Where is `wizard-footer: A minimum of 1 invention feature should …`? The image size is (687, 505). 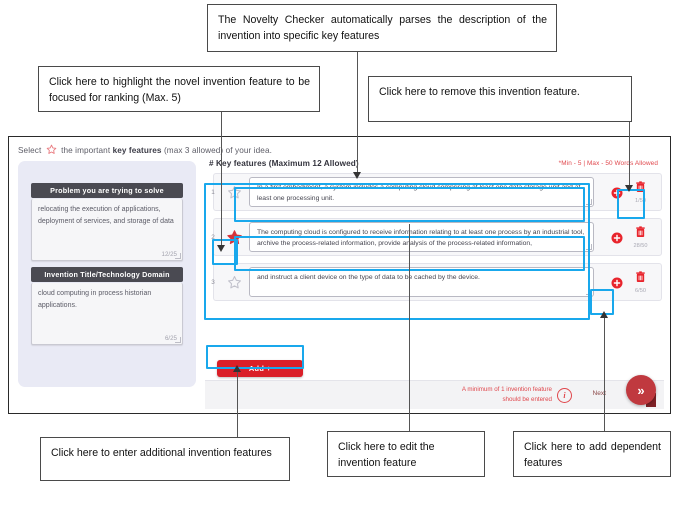
wizard-footer: A minimum of 1 invention feature should … is located at coordinates (434, 392).